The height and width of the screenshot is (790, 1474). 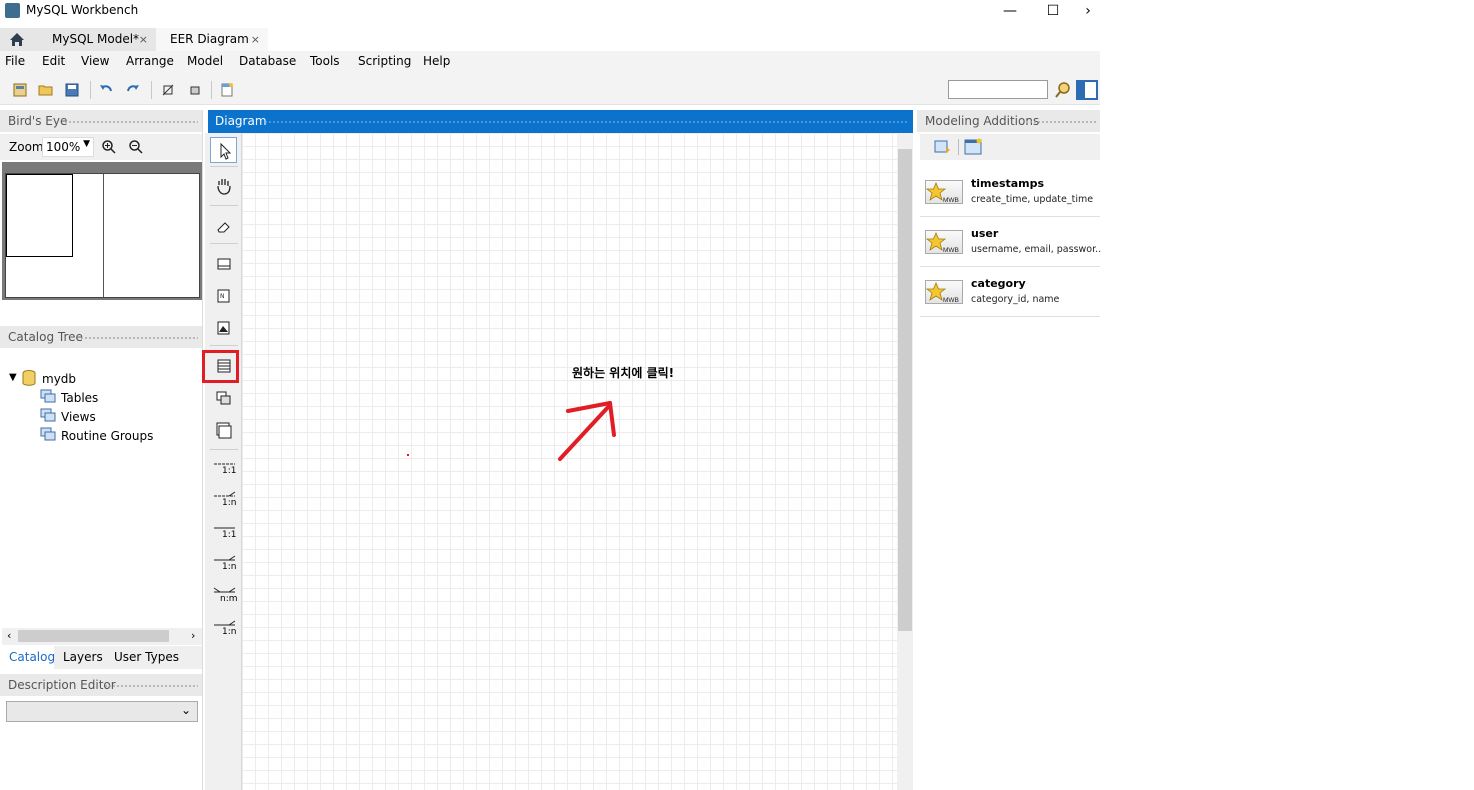 I want to click on toggle-sidebar-icon, so click(x=1087, y=90).